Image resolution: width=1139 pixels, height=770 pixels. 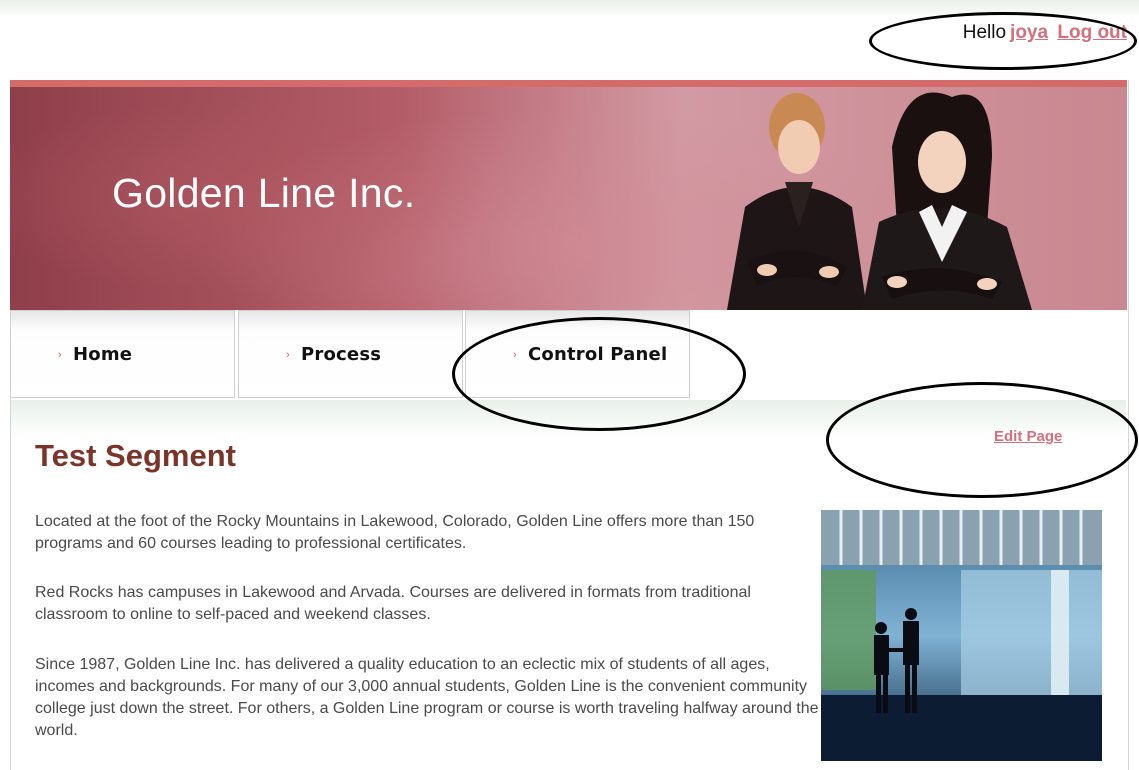 What do you see at coordinates (341, 354) in the screenshot?
I see `tab-process-label: Process` at bounding box center [341, 354].